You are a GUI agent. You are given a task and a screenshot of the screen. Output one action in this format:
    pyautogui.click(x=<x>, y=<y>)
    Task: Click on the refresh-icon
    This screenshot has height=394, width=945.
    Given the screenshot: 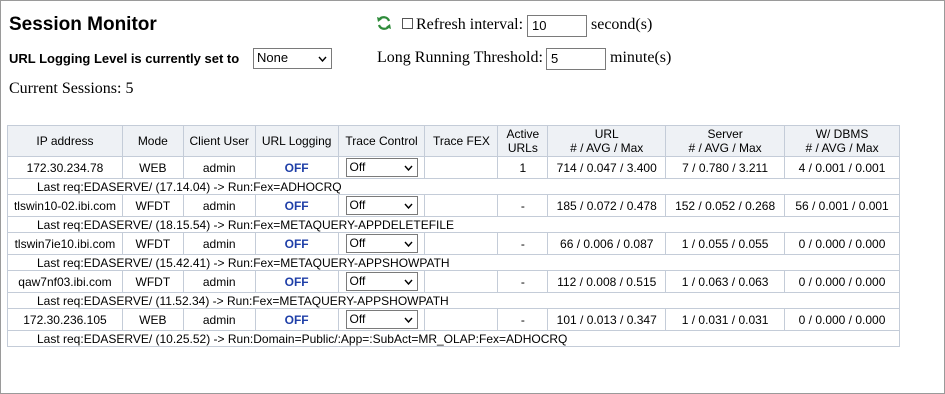 What is the action you would take?
    pyautogui.click(x=384, y=23)
    